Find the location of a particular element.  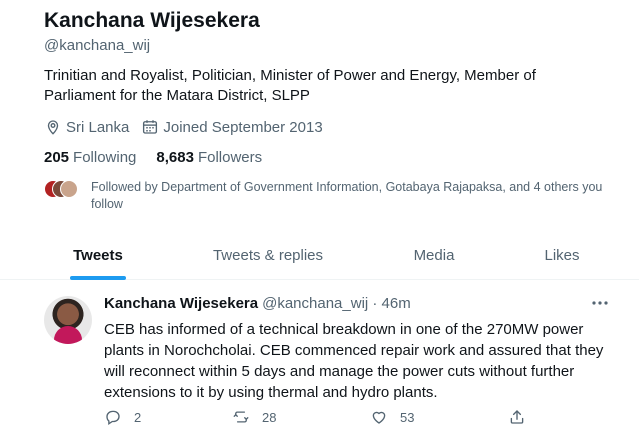

joined-item: Joined September 2013 is located at coordinates (232, 127).